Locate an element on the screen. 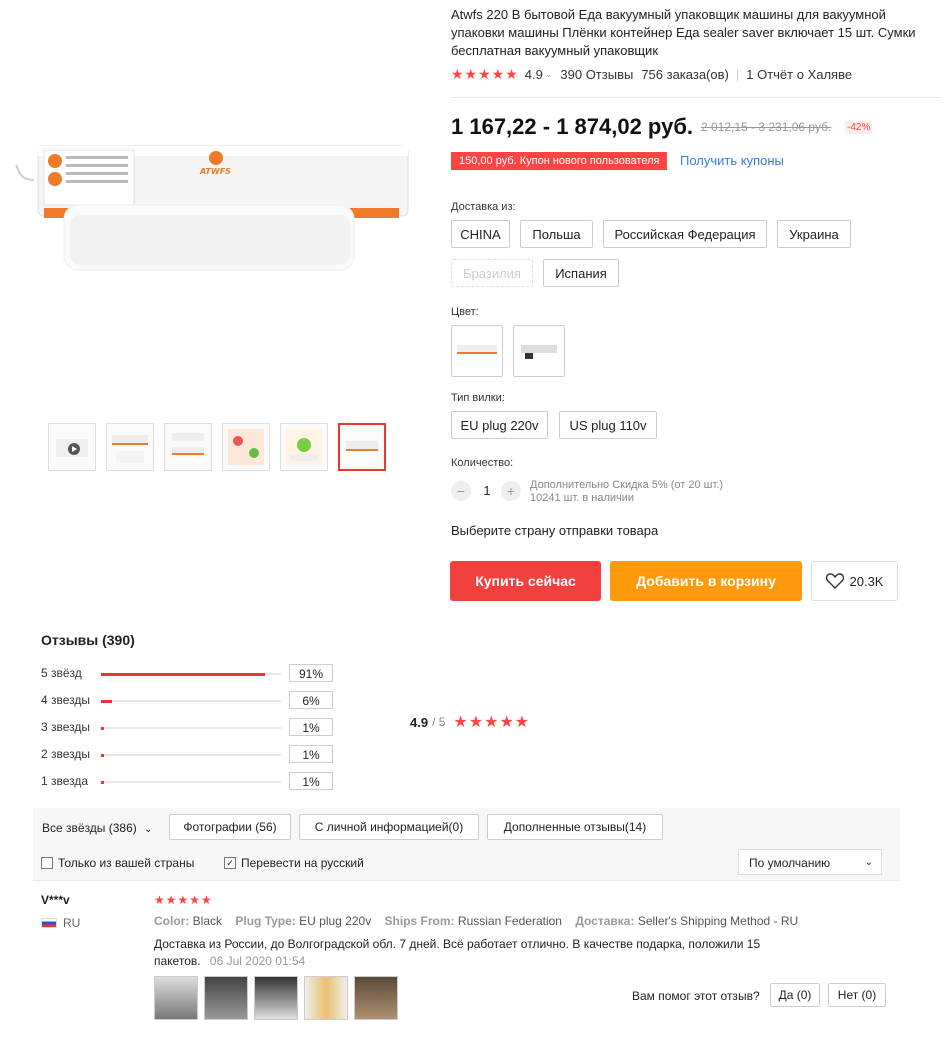 The height and width of the screenshot is (1044, 944). rating-bar-label: 5 звёзд is located at coordinates (61, 673).